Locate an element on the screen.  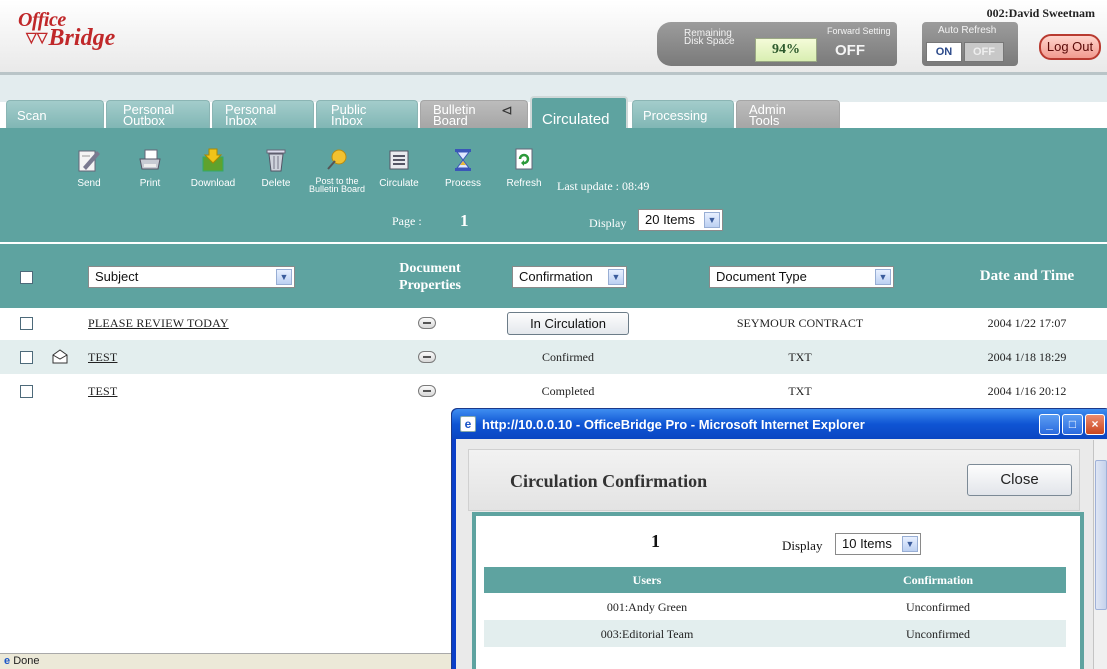
post-bulletin-button: Post to the Bulletin Board is located at coordinates (337, 170).